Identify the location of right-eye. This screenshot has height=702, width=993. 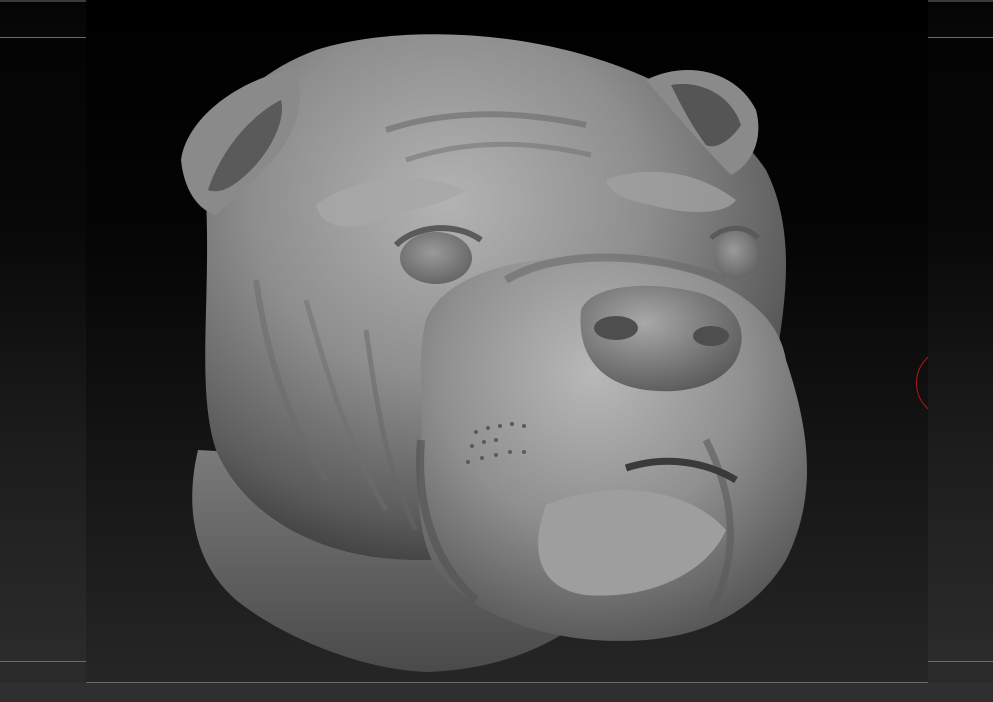
(736, 255).